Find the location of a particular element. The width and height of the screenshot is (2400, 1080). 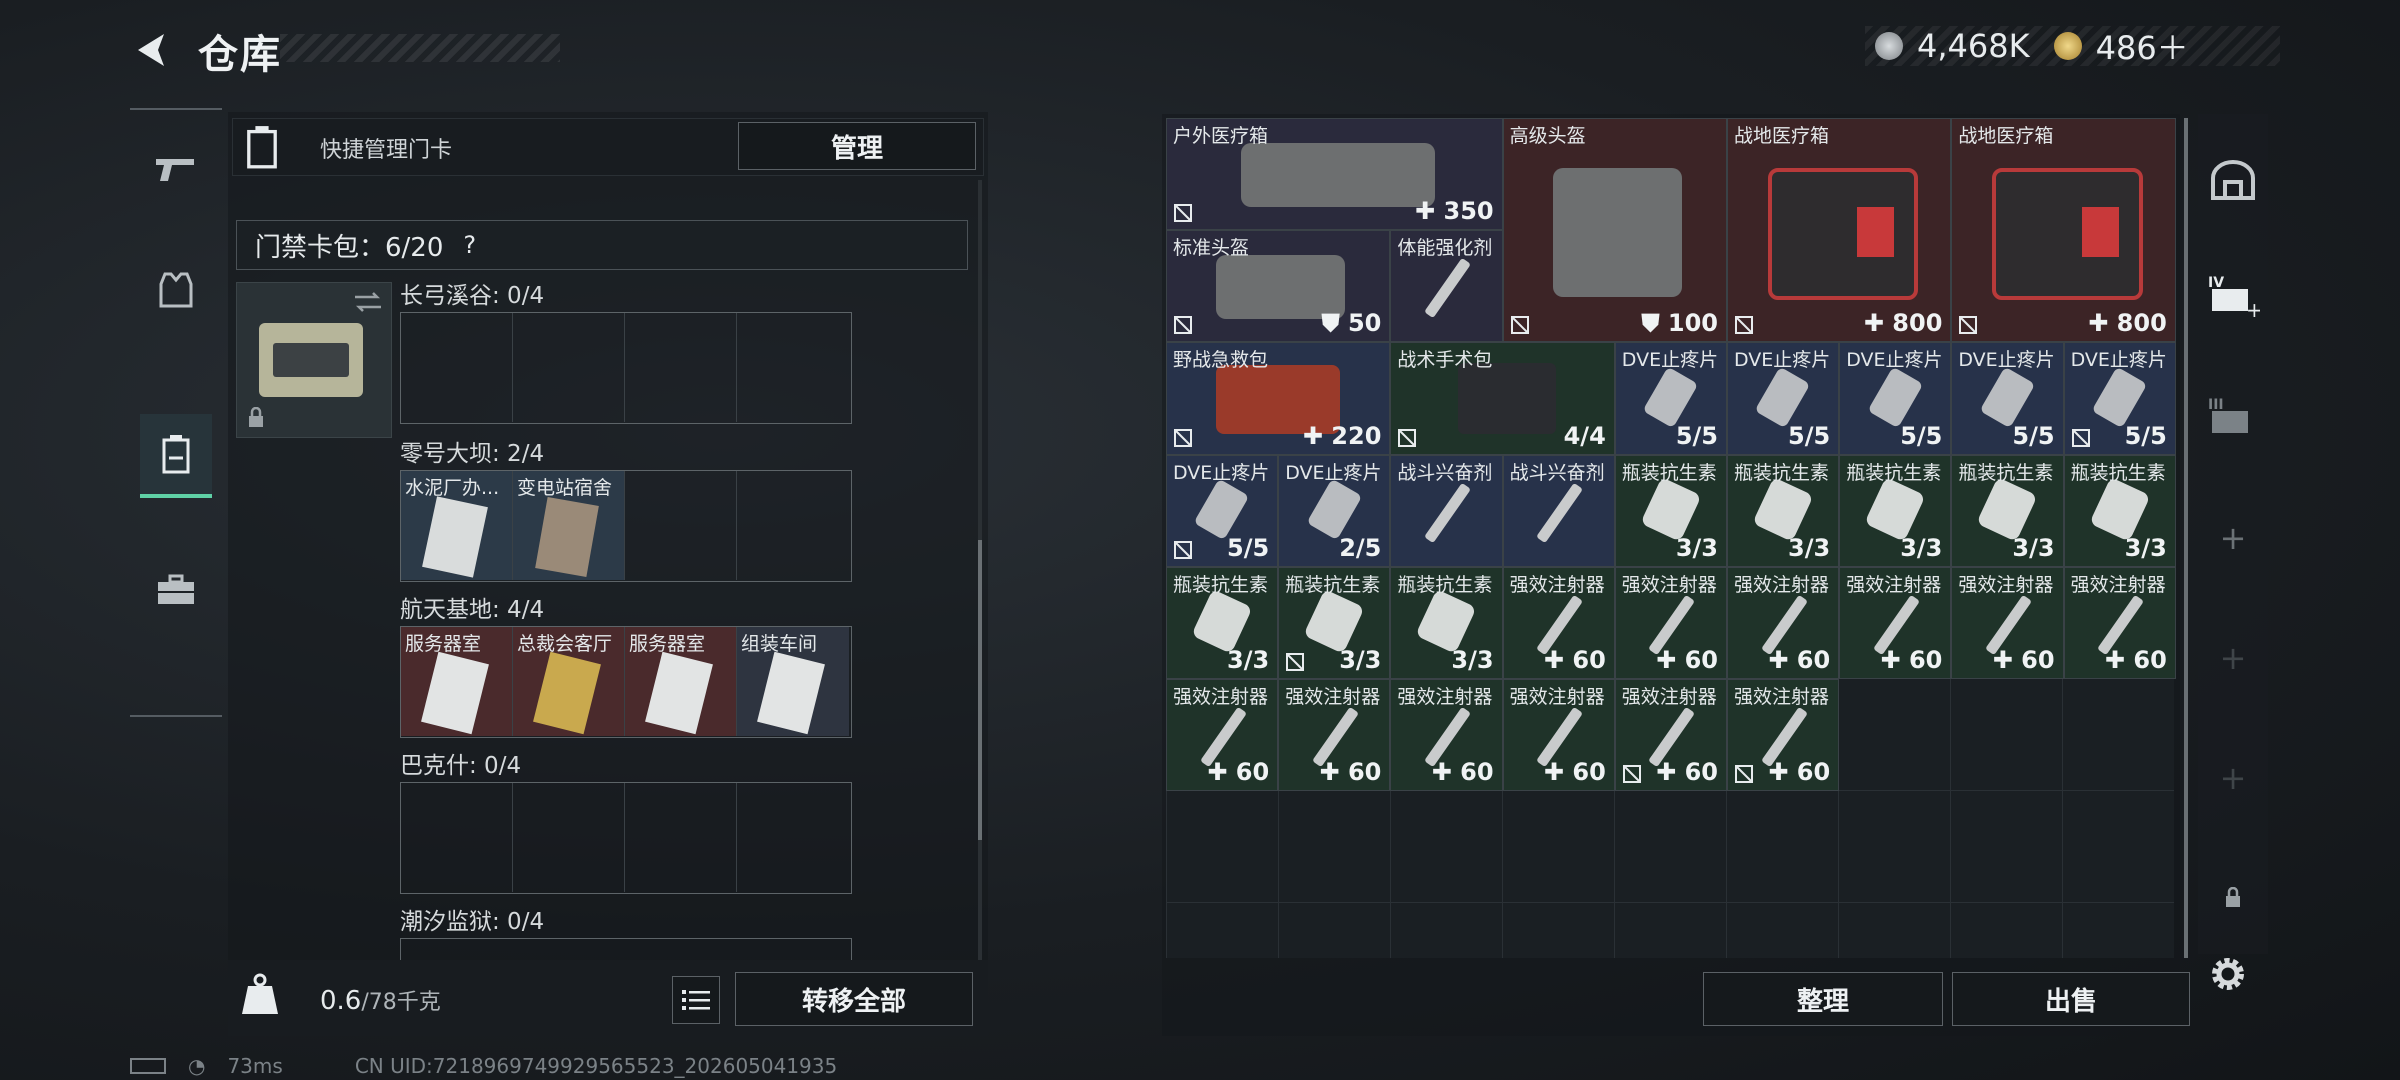

item-name: 瓶装抗生素 is located at coordinates (1669, 472).